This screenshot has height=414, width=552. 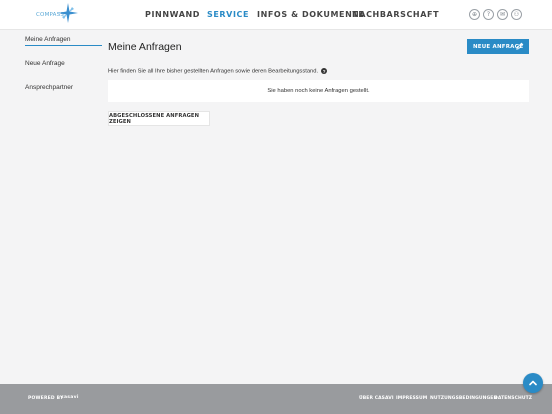 What do you see at coordinates (463, 398) in the screenshot?
I see `footer-link-nutzungsbedingungen: NUTZUNGSBEDINGUNGEN` at bounding box center [463, 398].